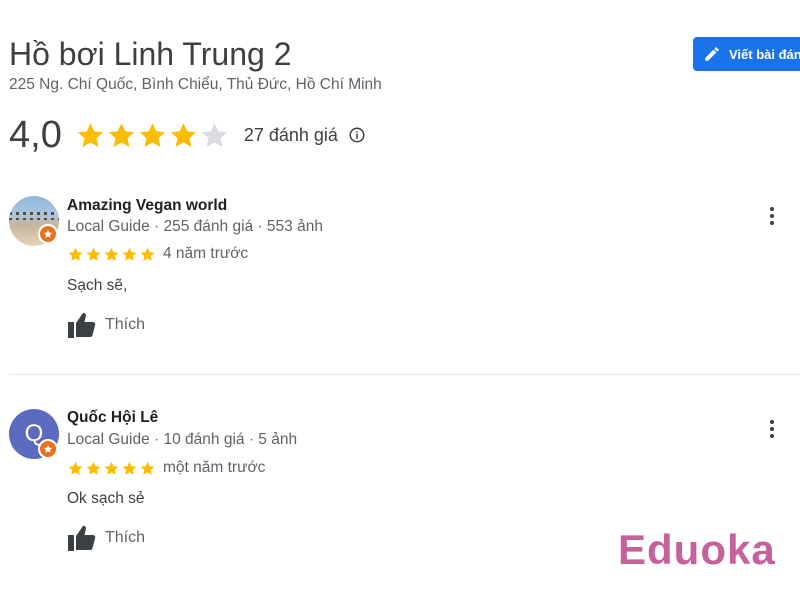  I want to click on review-rating: một năm trước, so click(166, 468).